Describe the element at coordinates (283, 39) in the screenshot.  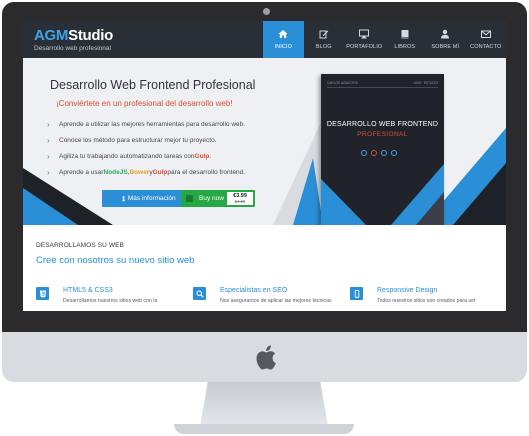
I see `nav-item-inicio: INICIO` at that location.